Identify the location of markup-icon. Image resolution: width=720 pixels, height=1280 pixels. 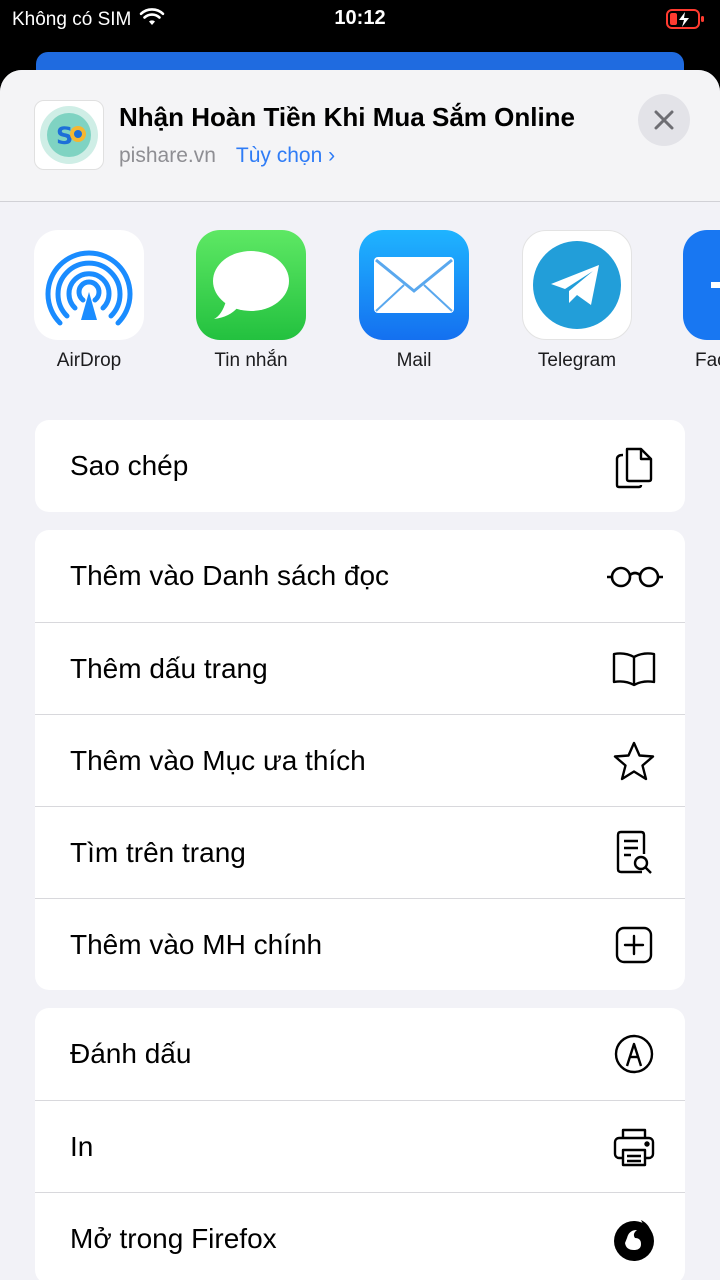
(634, 1054).